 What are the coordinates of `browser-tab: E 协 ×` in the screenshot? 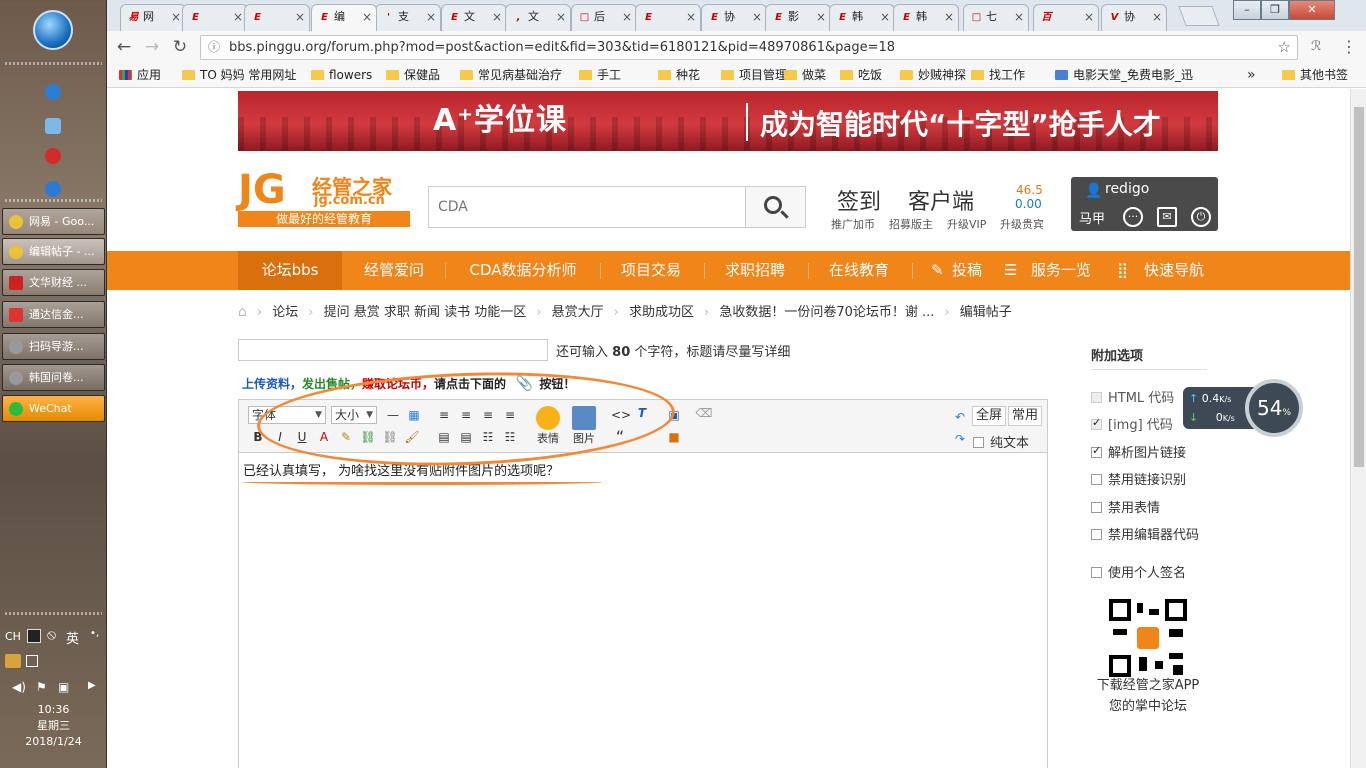 It's located at (734, 17).